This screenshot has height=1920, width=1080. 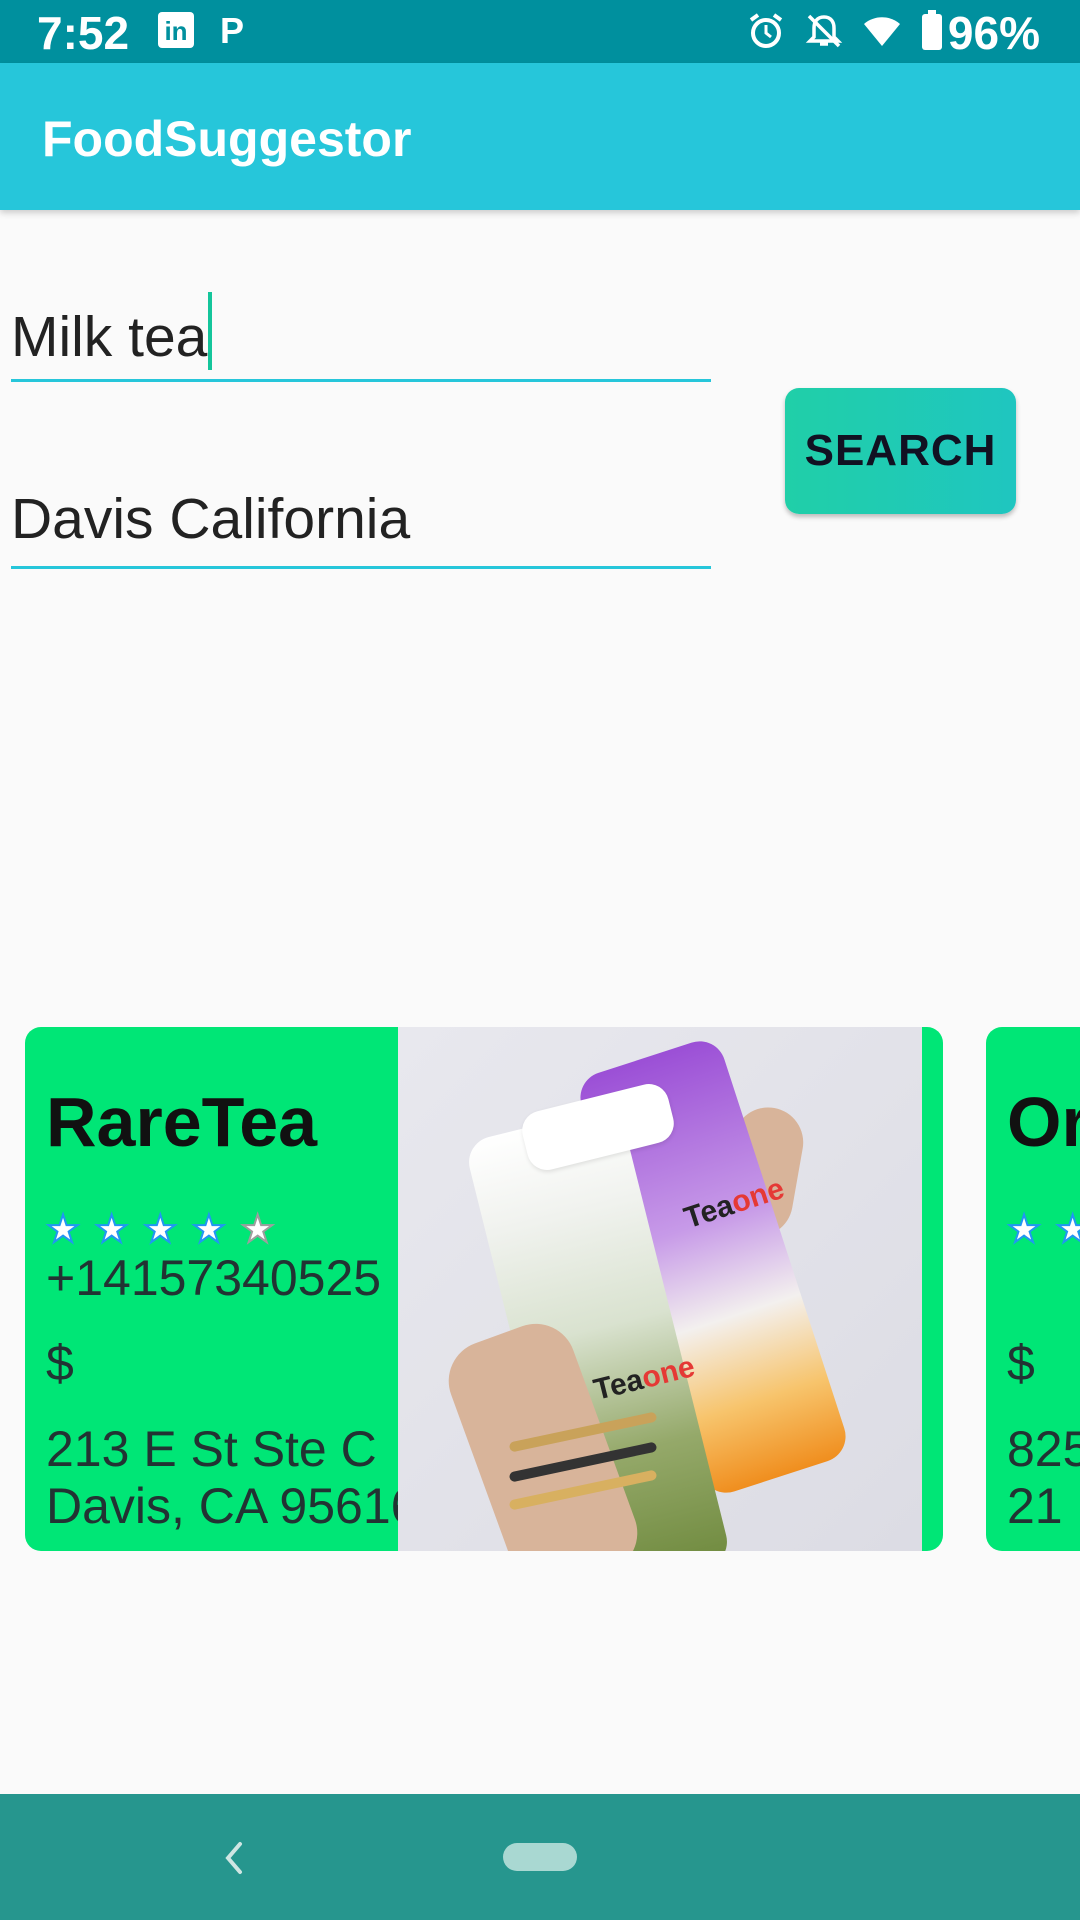 What do you see at coordinates (232, 30) in the screenshot?
I see `p-icon: P` at bounding box center [232, 30].